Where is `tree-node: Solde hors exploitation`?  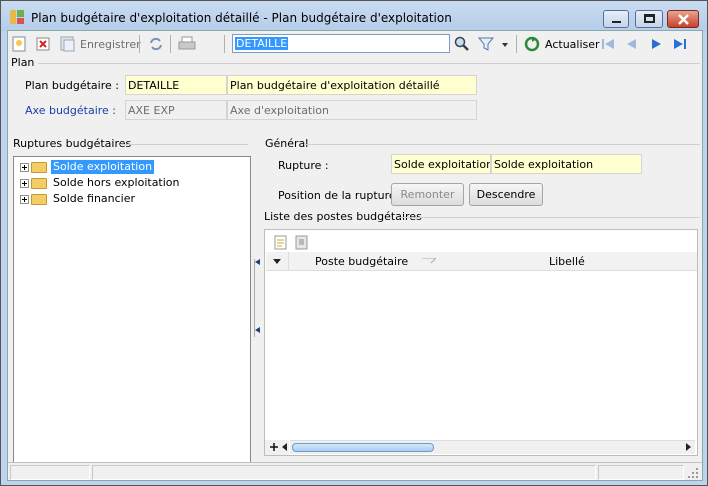 tree-node: Solde hors exploitation is located at coordinates (101, 183).